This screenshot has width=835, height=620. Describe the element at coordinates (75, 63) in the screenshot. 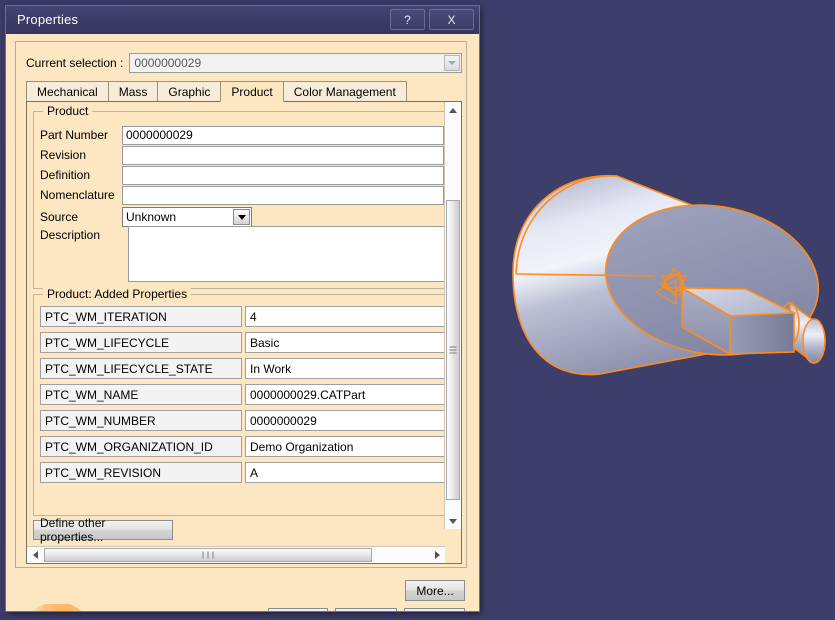

I see `current-selection-label: Current selection :` at that location.